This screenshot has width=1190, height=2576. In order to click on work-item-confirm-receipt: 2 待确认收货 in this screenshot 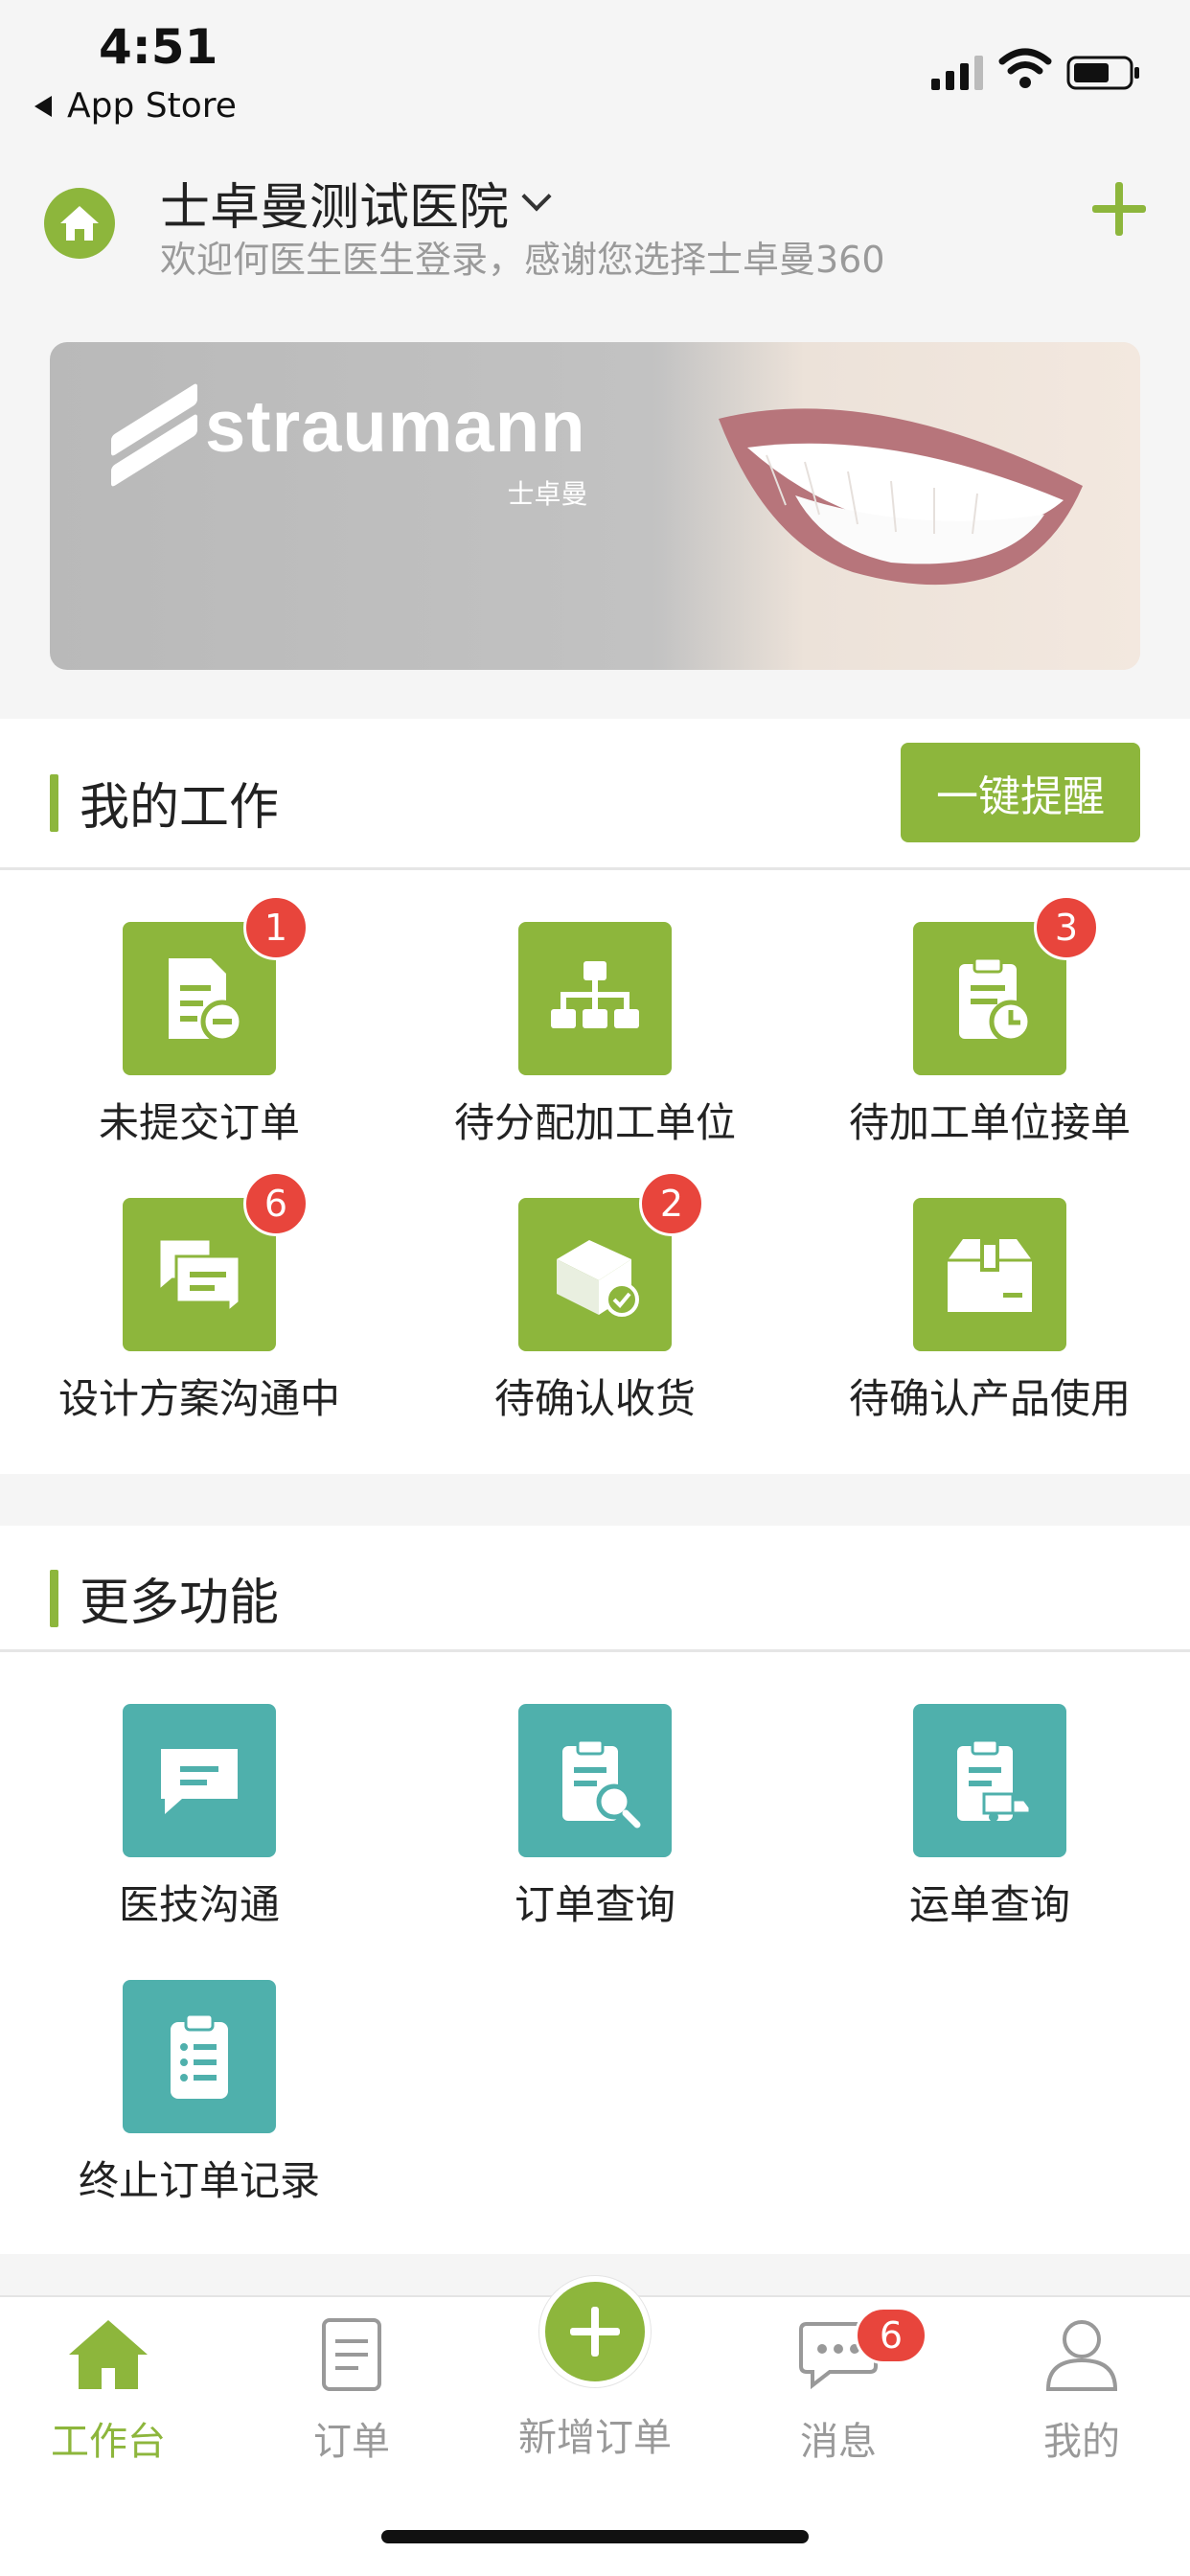, I will do `click(595, 1298)`.